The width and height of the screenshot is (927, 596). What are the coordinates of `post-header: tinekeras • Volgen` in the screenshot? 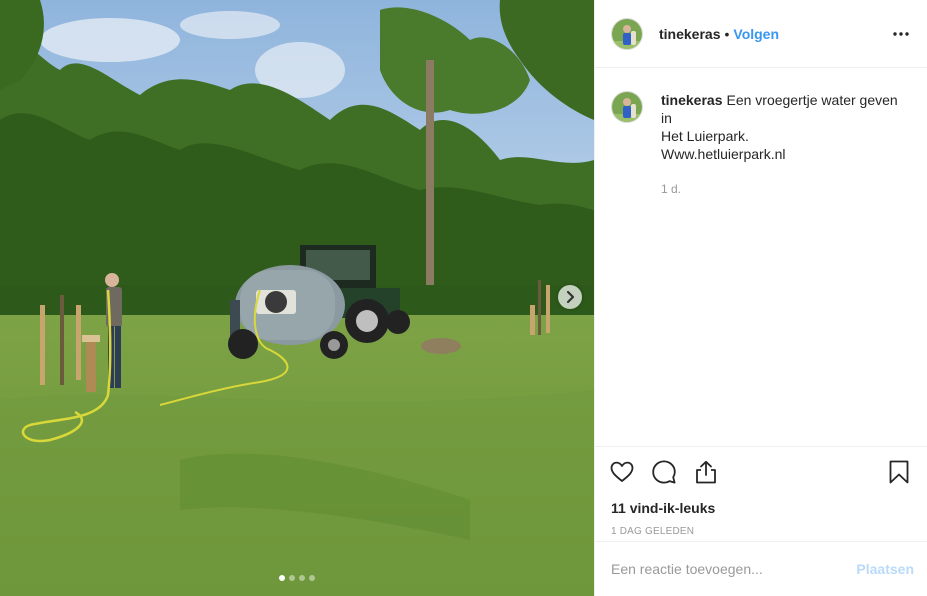 It's located at (761, 34).